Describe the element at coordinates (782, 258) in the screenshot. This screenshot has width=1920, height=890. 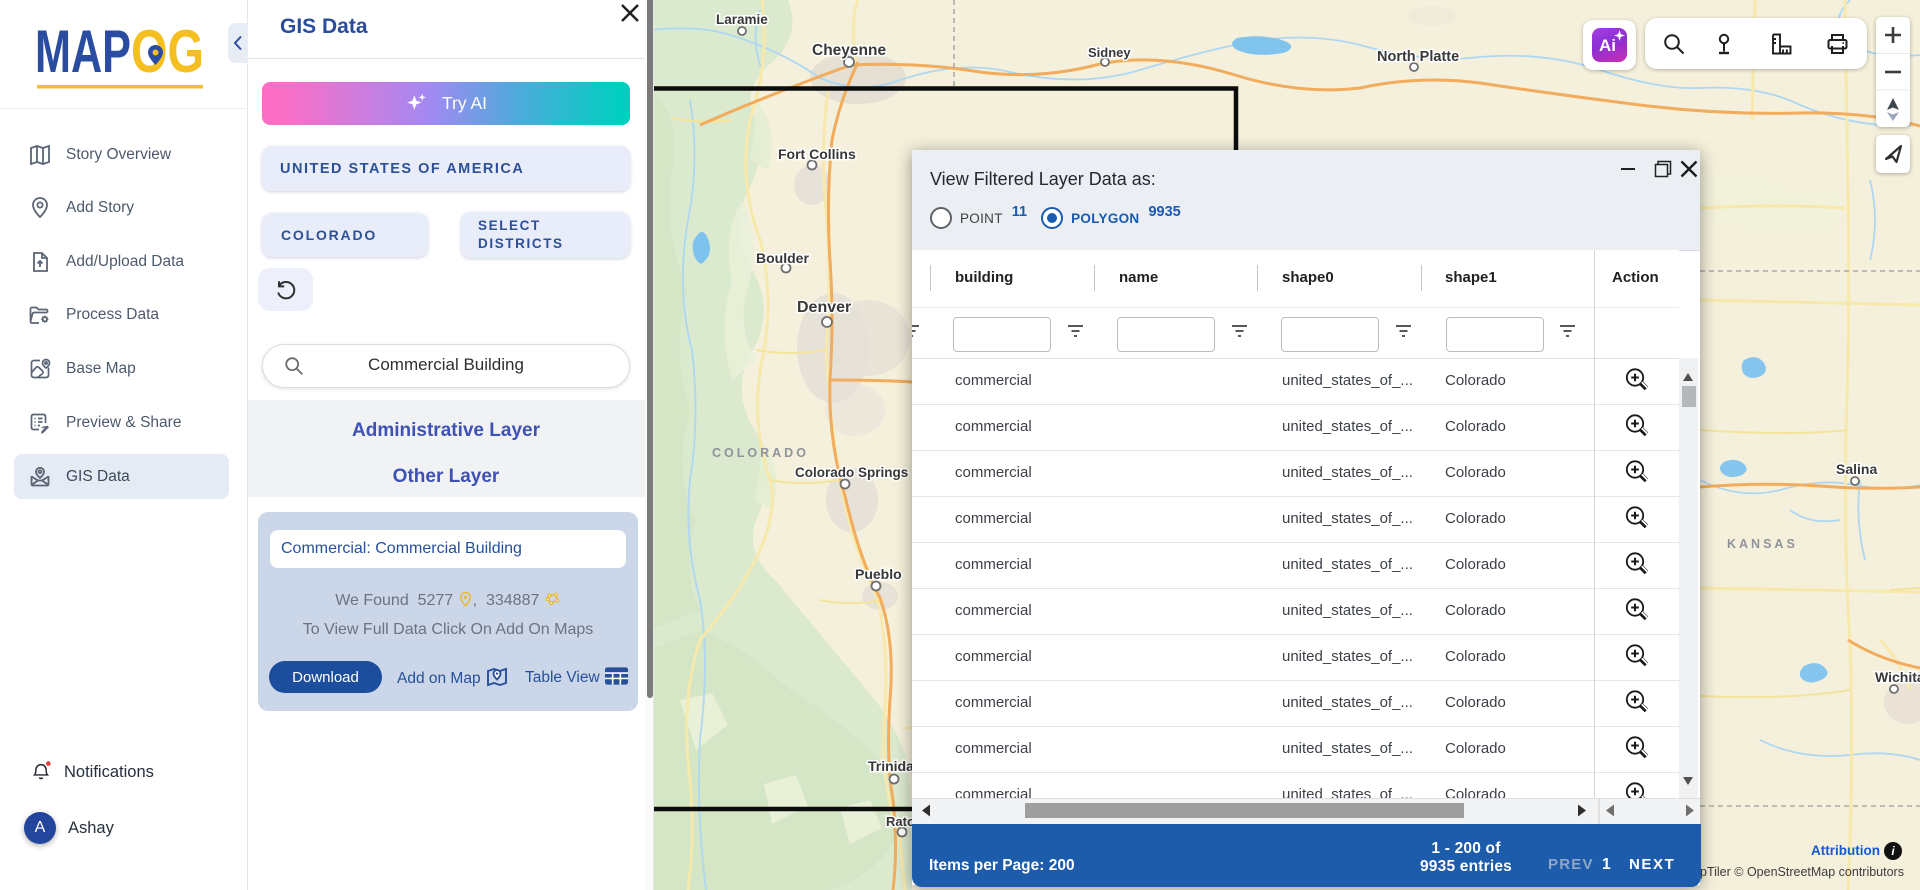
I see `svg-text: Boulder` at that location.